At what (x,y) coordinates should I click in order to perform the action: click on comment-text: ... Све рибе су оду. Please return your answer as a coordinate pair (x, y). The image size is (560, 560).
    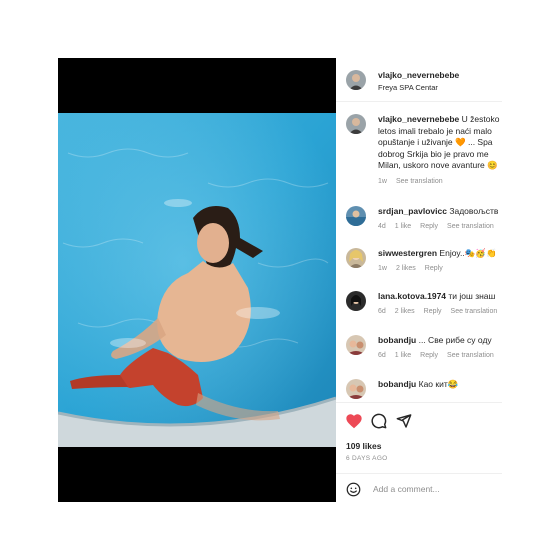
    Looking at the image, I should click on (454, 340).